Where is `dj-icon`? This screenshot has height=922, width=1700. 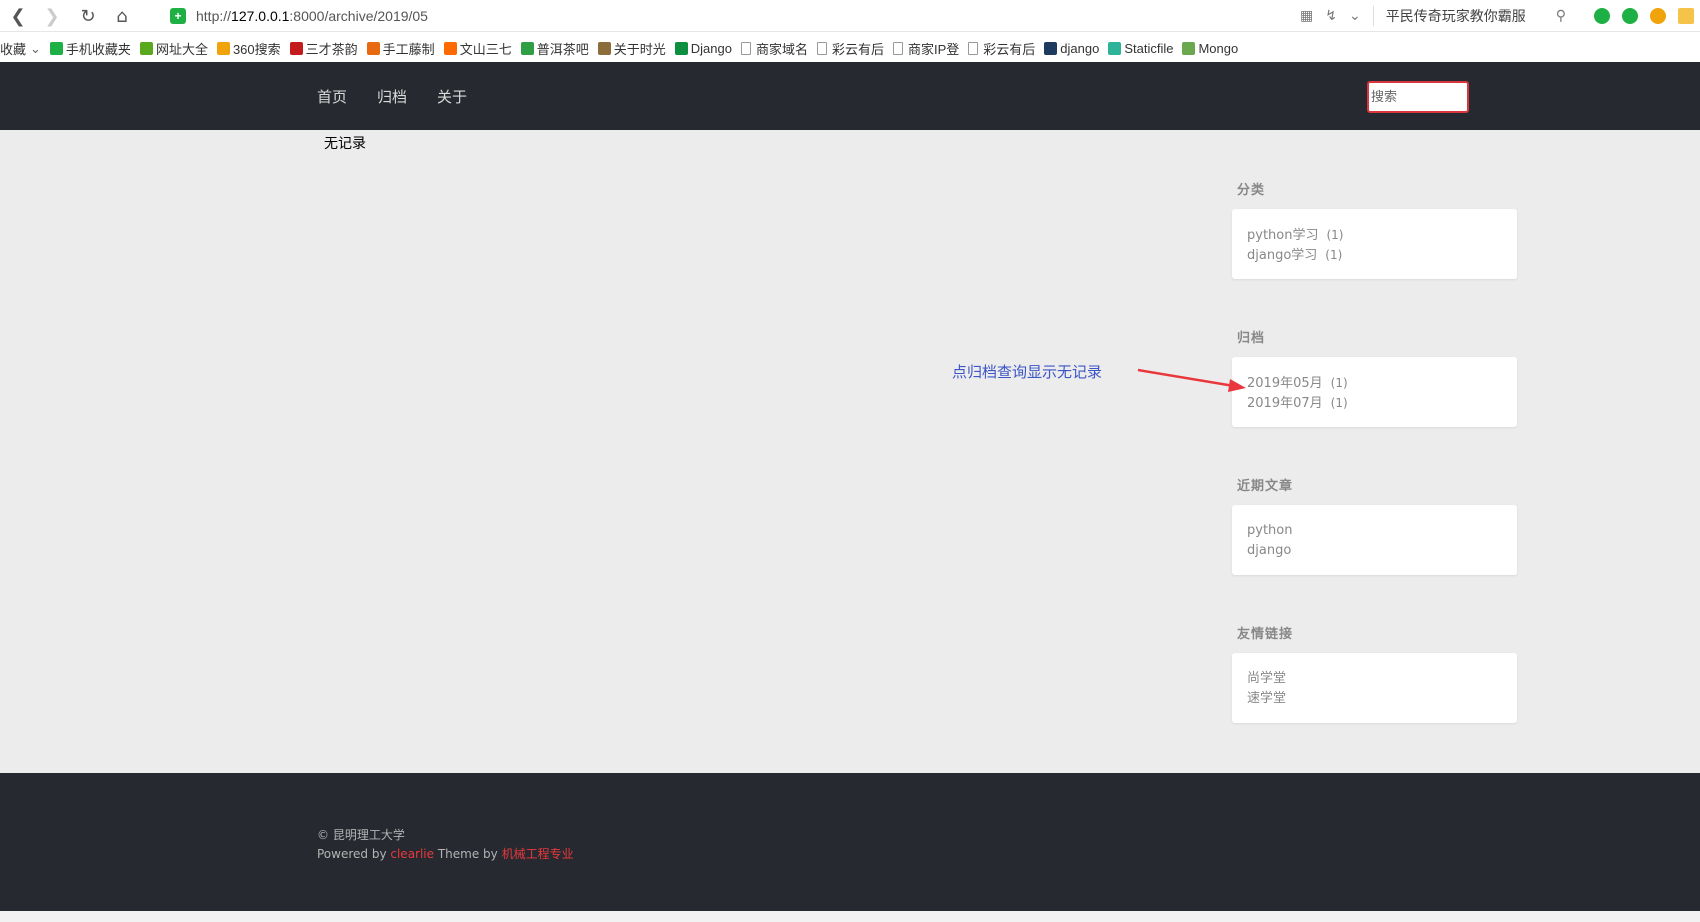 dj-icon is located at coordinates (681, 48).